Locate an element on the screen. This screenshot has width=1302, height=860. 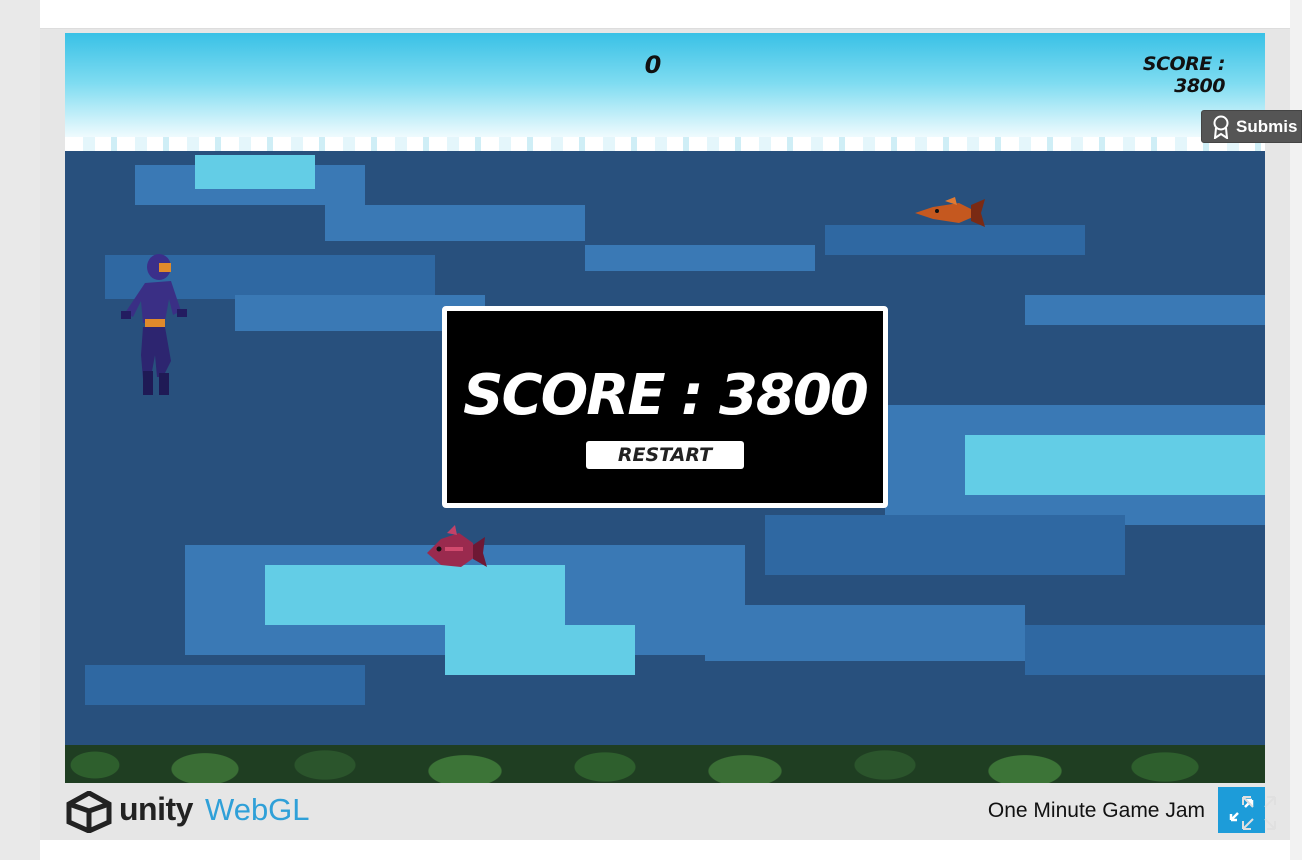
surface-foam is located at coordinates (665, 144).